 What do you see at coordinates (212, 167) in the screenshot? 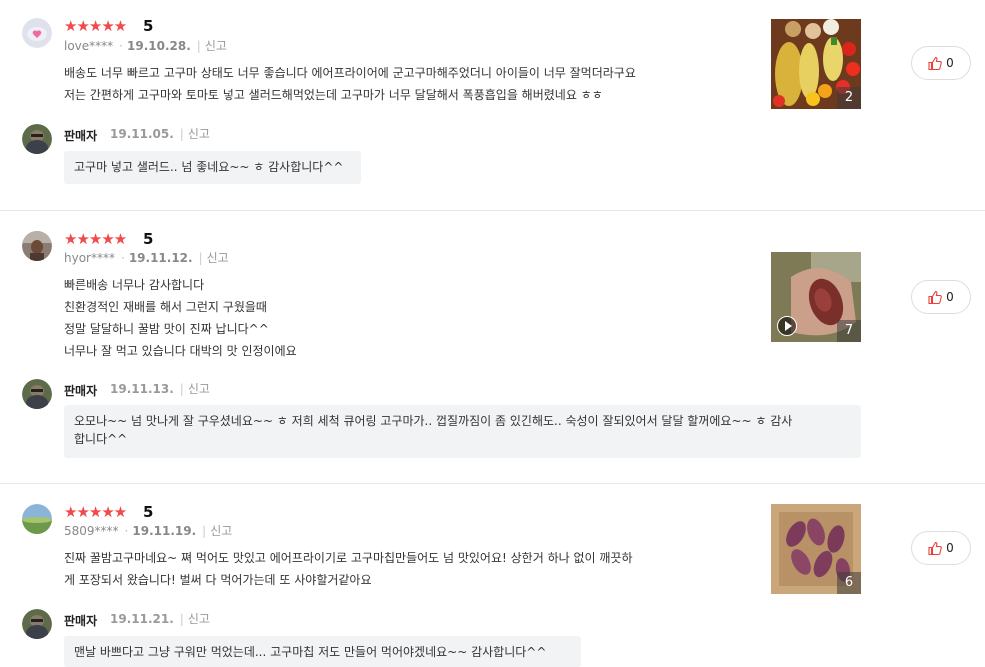
I see `seller-reply: 고구마 넣고 샐러드.. 넘 좋네요~~ ㅎ 감사합니다^^` at bounding box center [212, 167].